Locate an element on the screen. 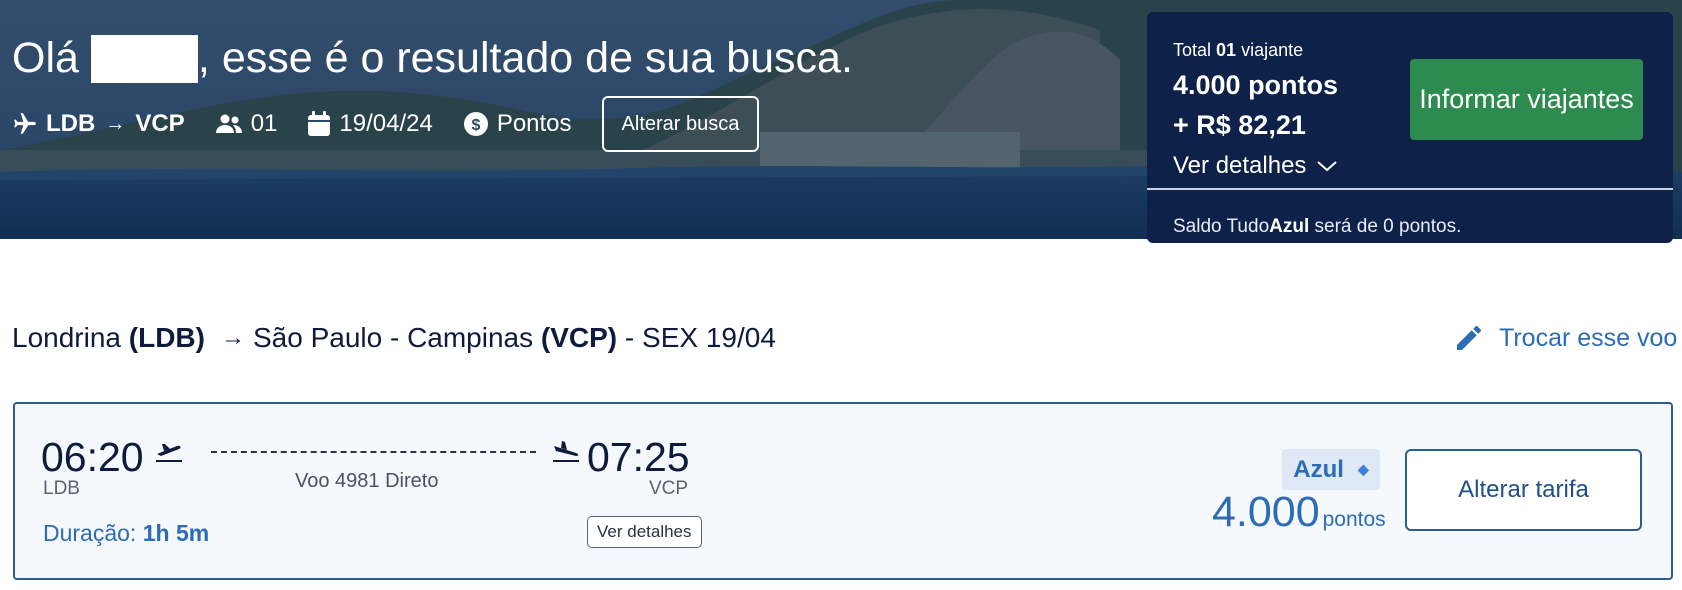  points-balance: Saldo TudoAzul será de 0 pontos. is located at coordinates (1317, 227).